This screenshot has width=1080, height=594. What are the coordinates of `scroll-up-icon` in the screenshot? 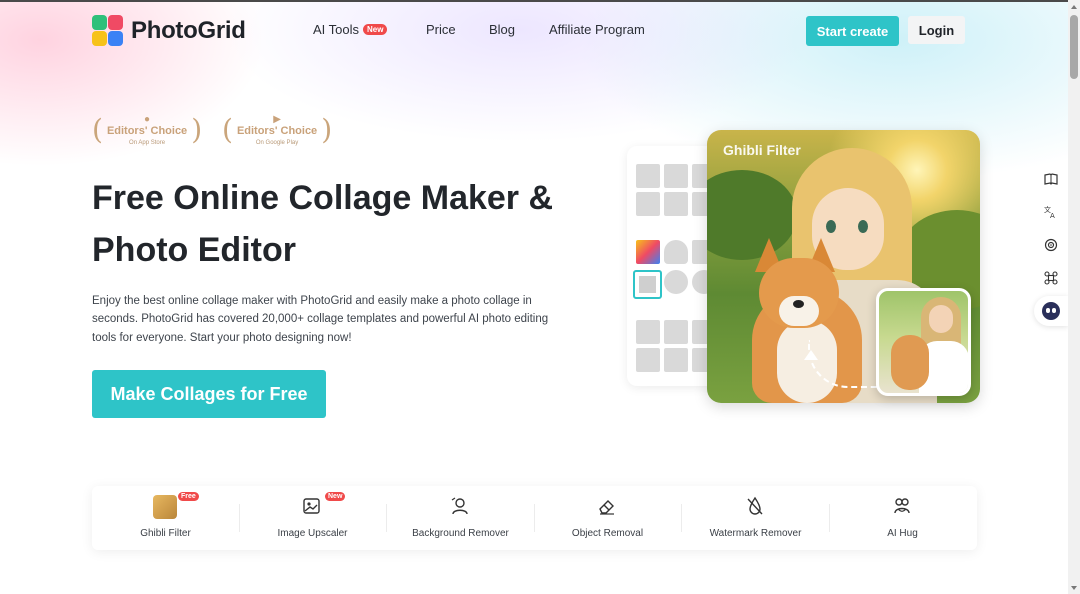 It's located at (1074, 7).